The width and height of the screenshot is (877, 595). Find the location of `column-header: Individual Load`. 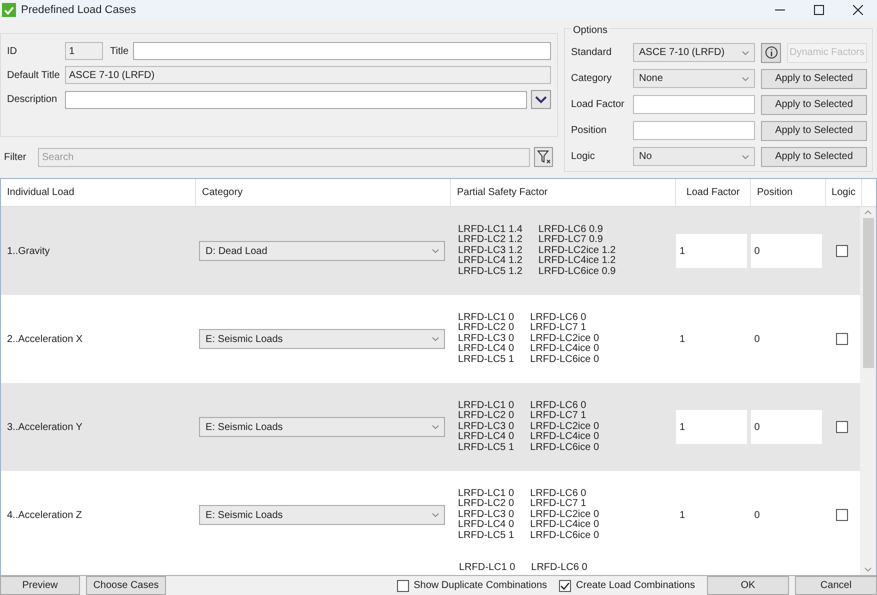

column-header: Individual Load is located at coordinates (98, 192).